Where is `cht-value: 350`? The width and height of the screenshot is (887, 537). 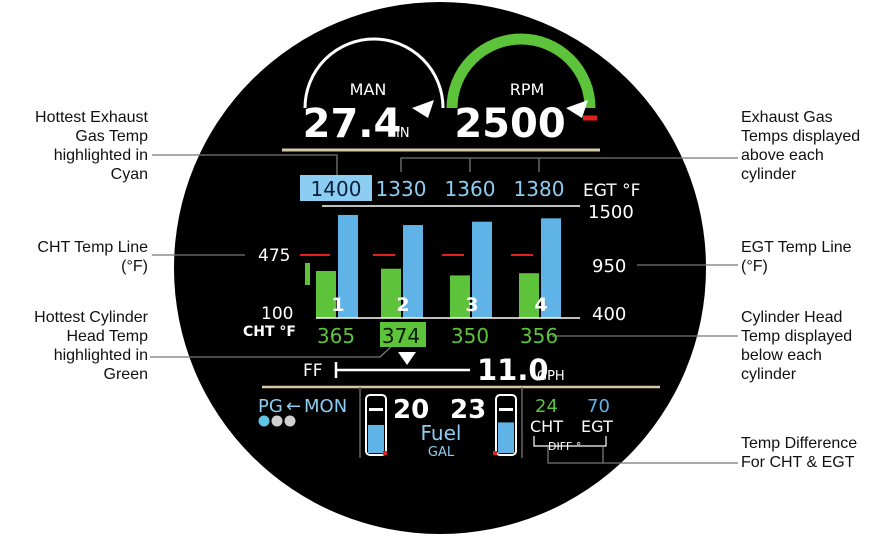 cht-value: 350 is located at coordinates (470, 336).